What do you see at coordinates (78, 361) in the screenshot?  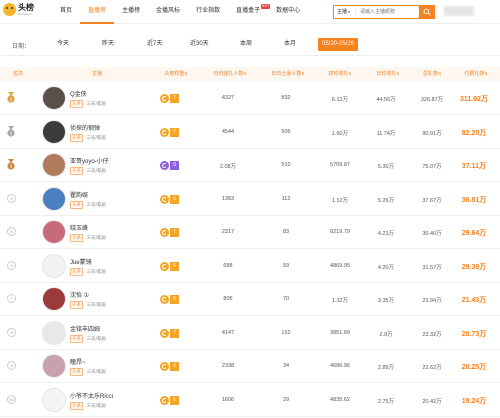 I see `anchor-name: 瞳昂~` at bounding box center [78, 361].